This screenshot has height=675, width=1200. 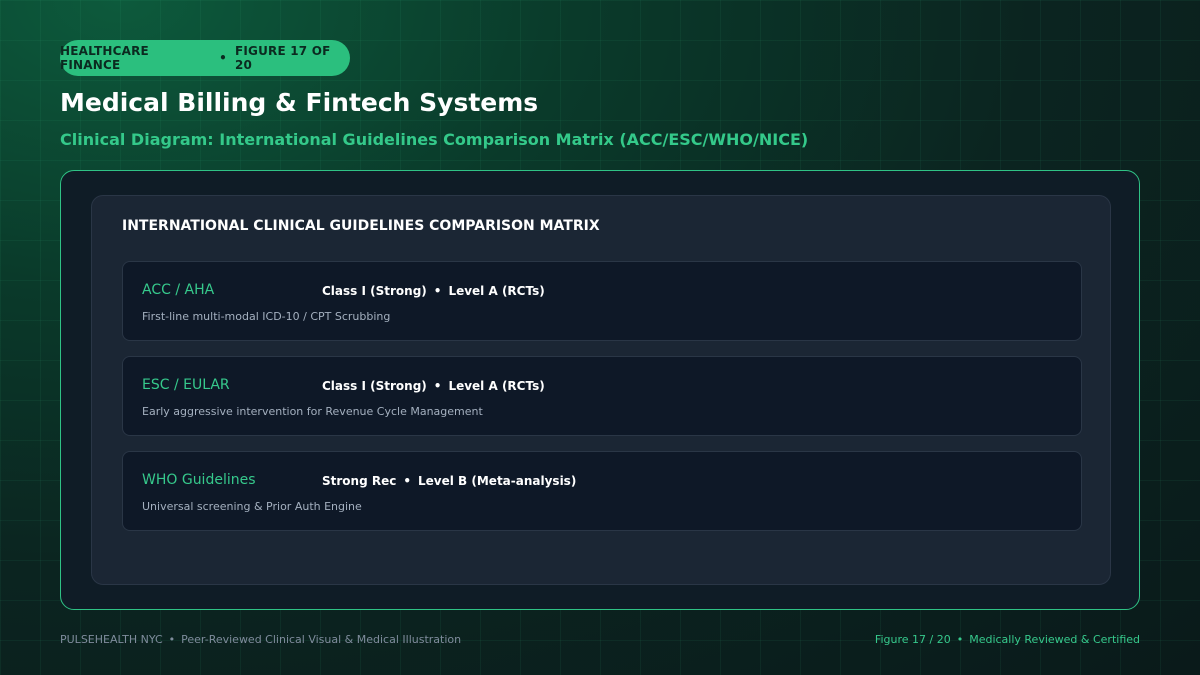 I want to click on footer-brand: PULSEHEALTH NYC, so click(x=111, y=639).